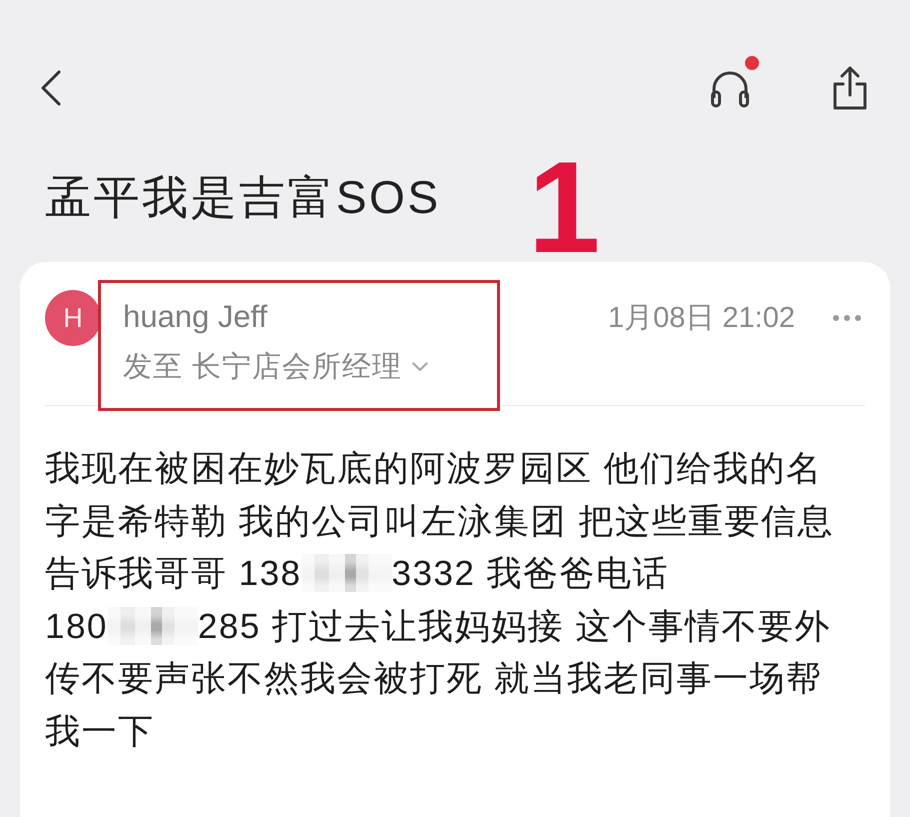 The width and height of the screenshot is (910, 817). Describe the element at coordinates (262, 367) in the screenshot. I see `recipient-text: 发至 长宁店会所经理` at that location.